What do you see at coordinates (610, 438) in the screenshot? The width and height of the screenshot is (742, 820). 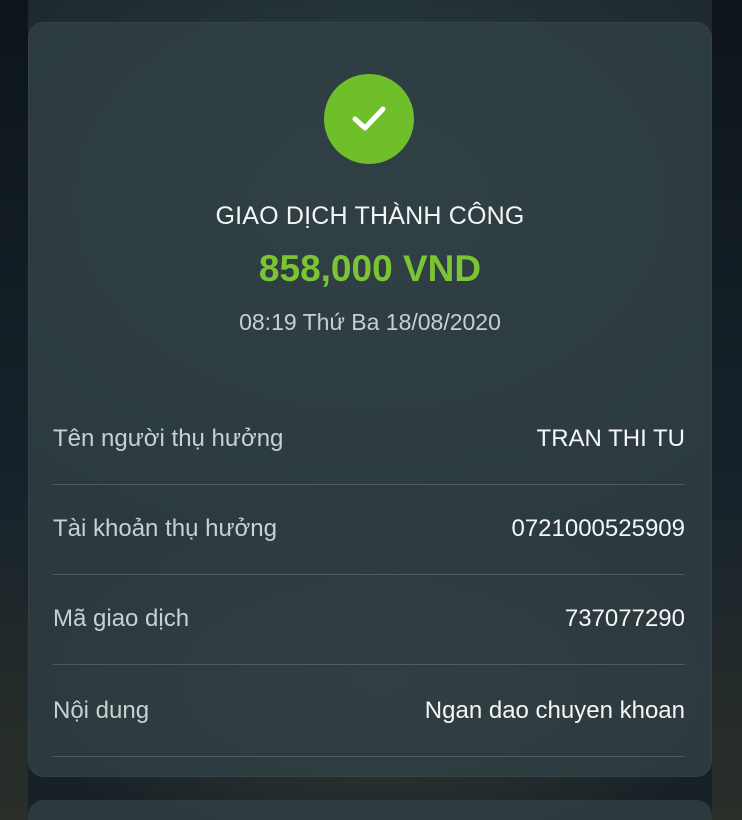 I see `detail-value: TRAN THI TU` at bounding box center [610, 438].